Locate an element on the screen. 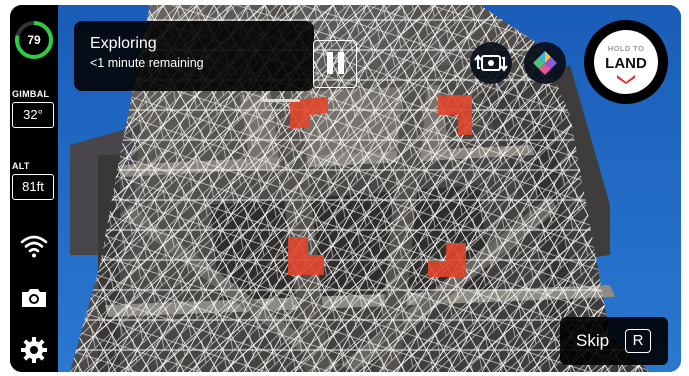  skip-button: Skip R is located at coordinates (614, 341).